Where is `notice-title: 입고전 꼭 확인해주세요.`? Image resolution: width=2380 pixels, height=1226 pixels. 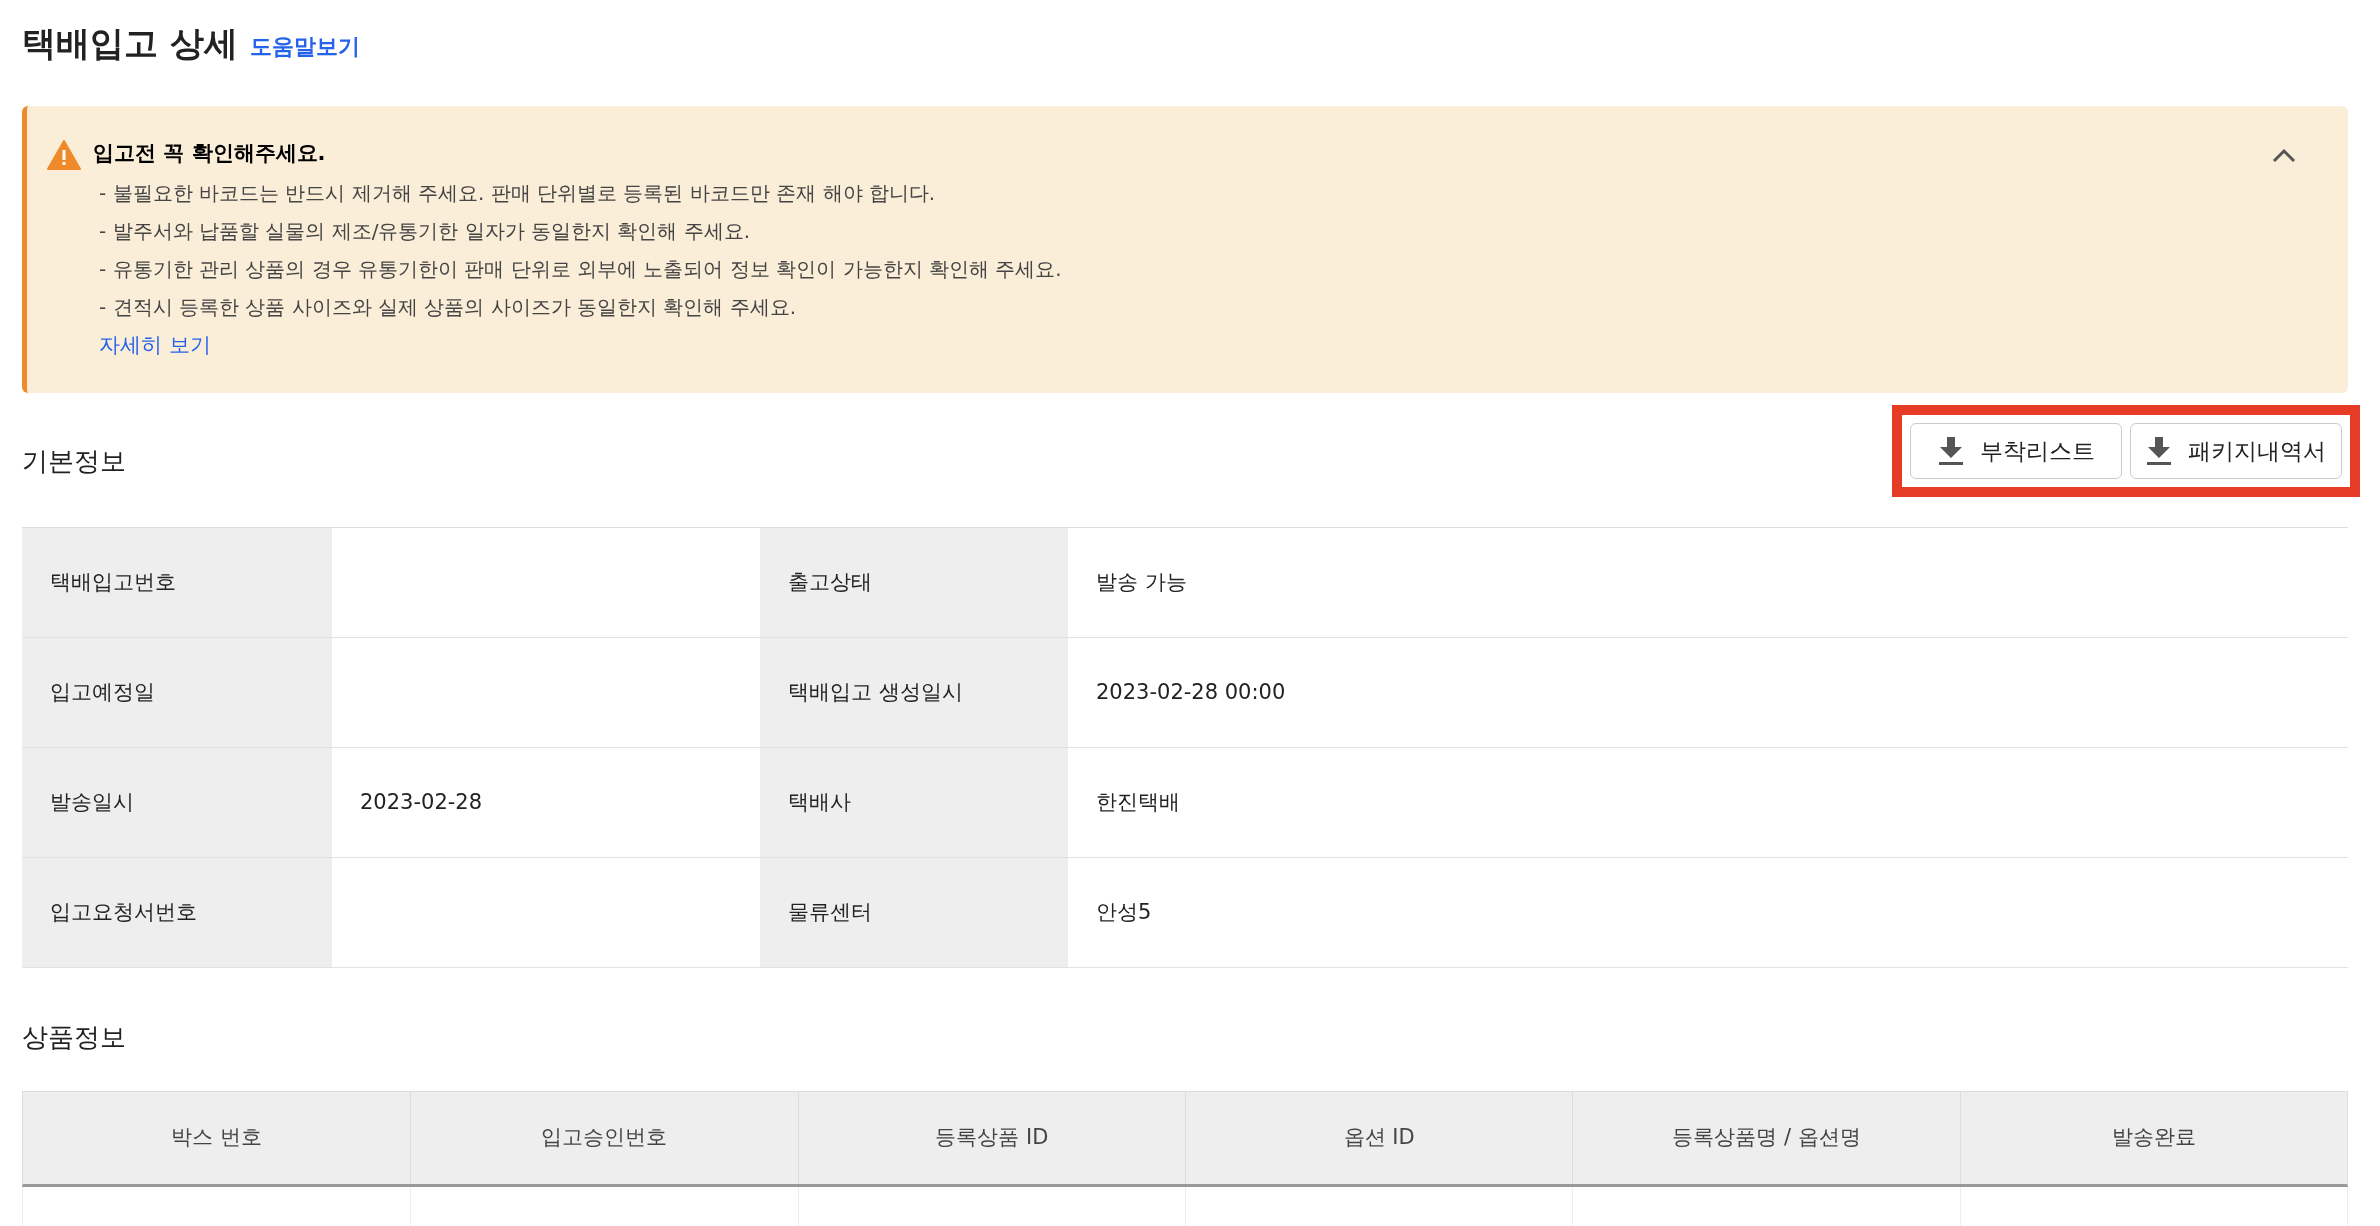 notice-title: 입고전 꼭 확인해주세요. is located at coordinates (210, 153).